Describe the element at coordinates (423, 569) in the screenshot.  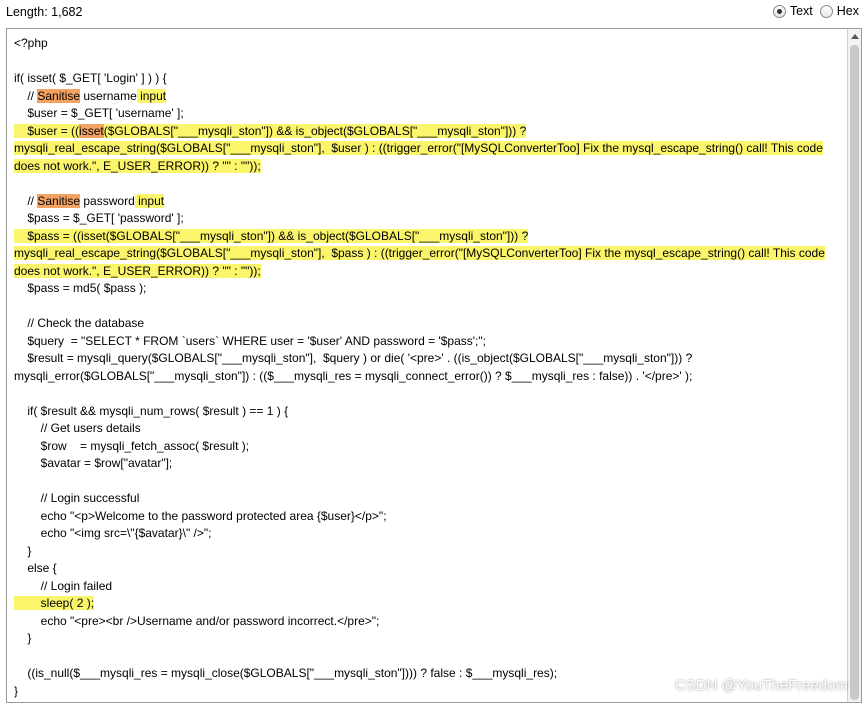
I see `code-line: else {` at that location.